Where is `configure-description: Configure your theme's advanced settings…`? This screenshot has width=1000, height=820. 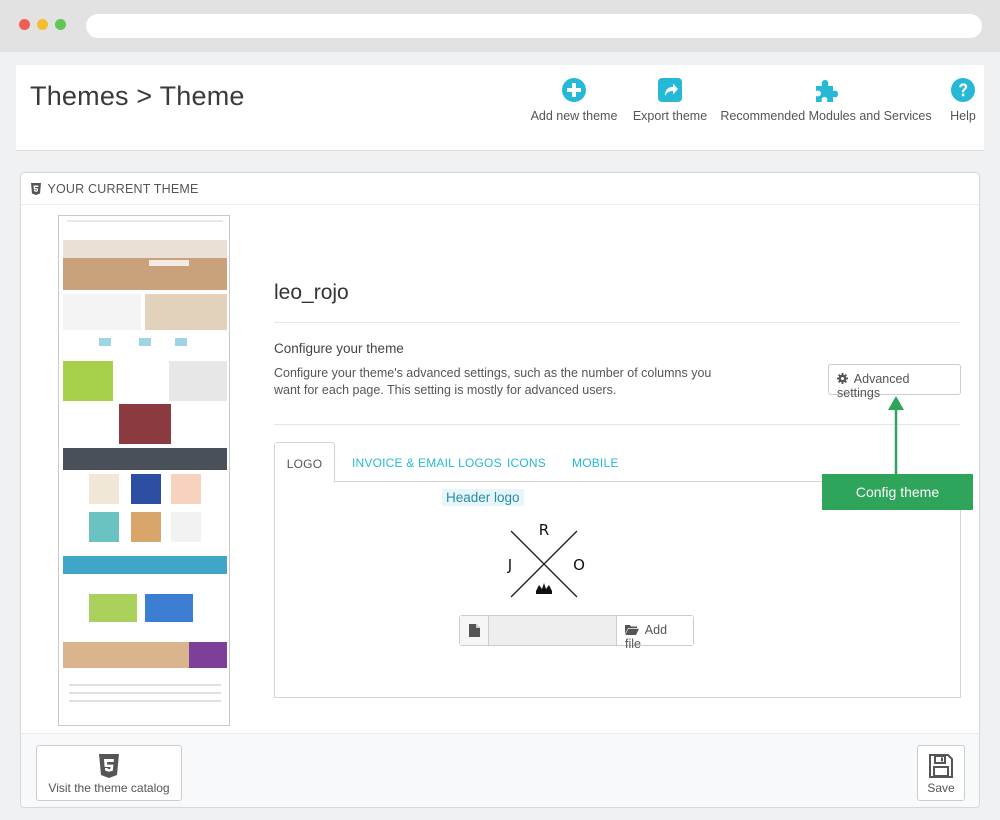
configure-description: Configure your theme's advanced settings… is located at coordinates (493, 381).